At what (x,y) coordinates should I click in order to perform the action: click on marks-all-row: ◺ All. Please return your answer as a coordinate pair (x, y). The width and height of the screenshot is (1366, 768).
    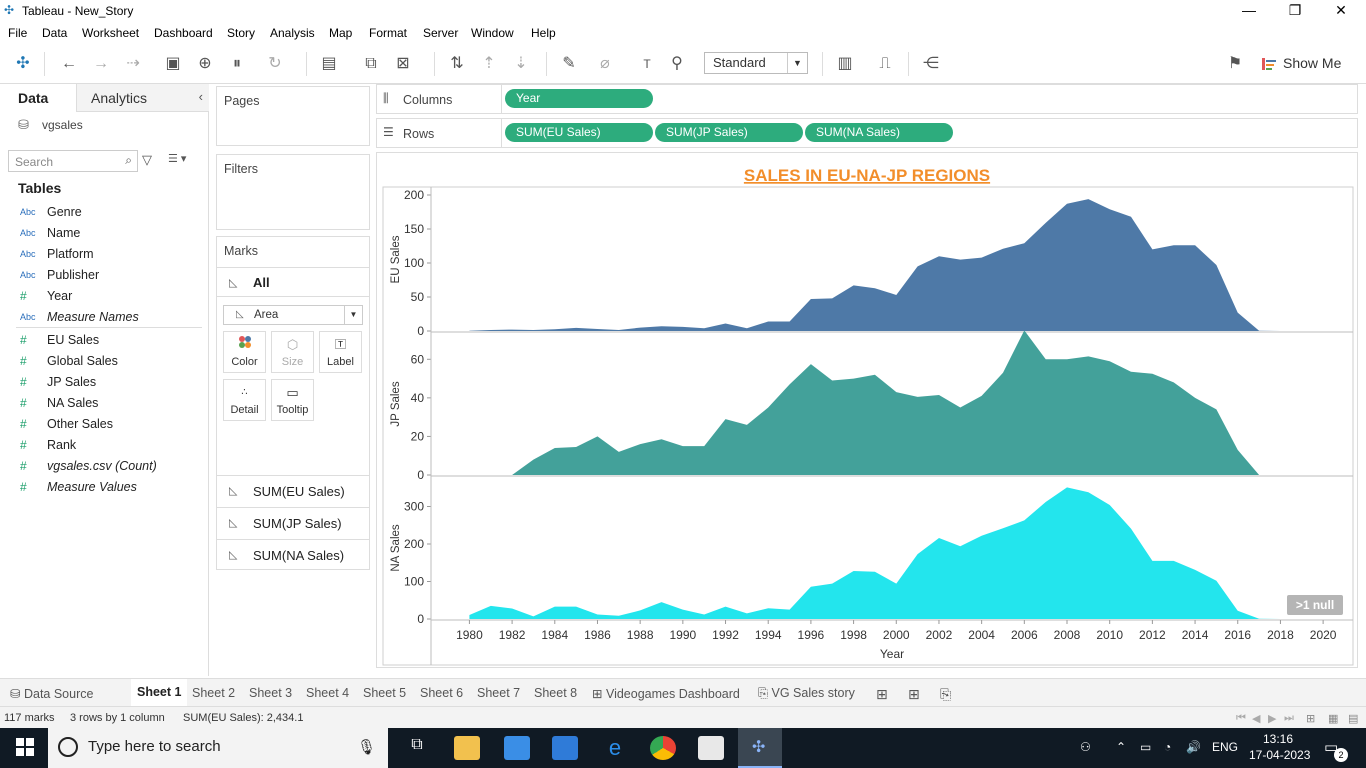
    Looking at the image, I should click on (293, 282).